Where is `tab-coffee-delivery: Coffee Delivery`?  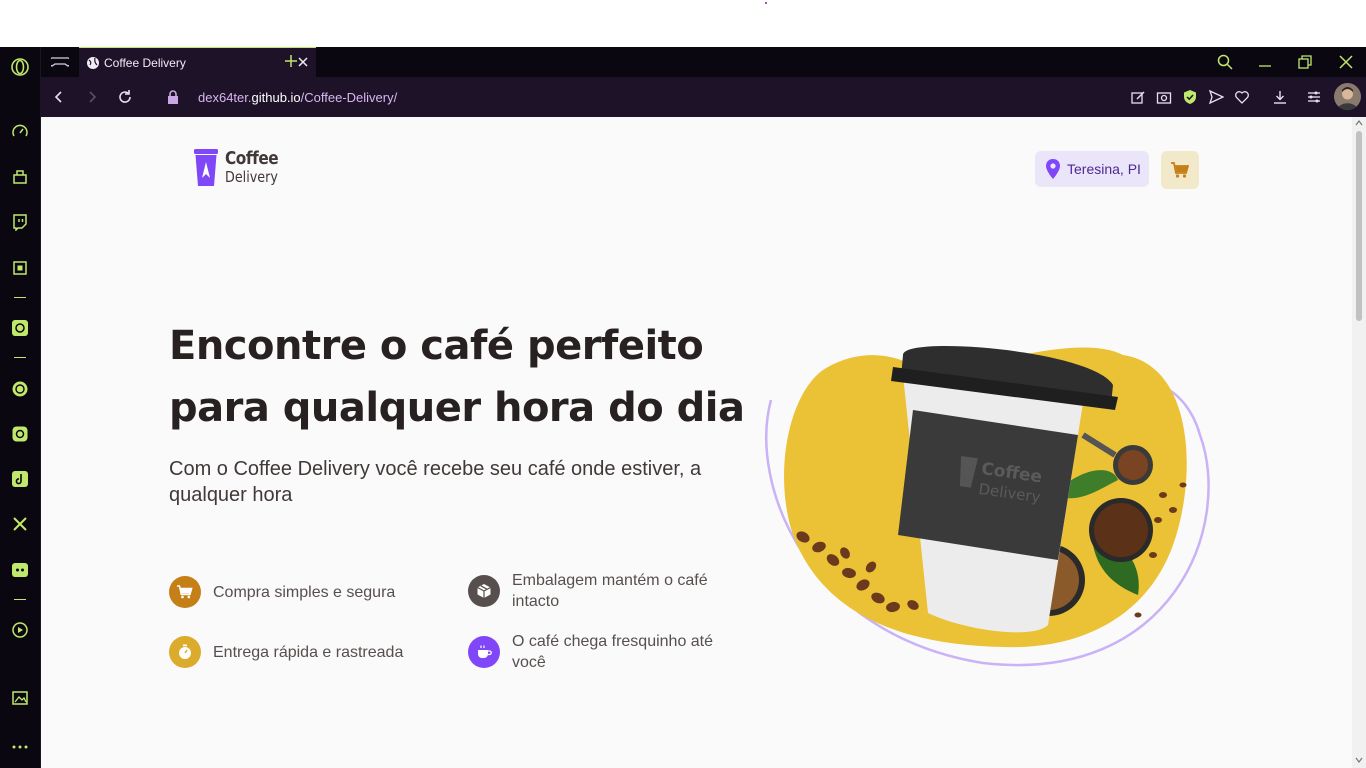
tab-coffee-delivery: Coffee Delivery is located at coordinates (197, 62).